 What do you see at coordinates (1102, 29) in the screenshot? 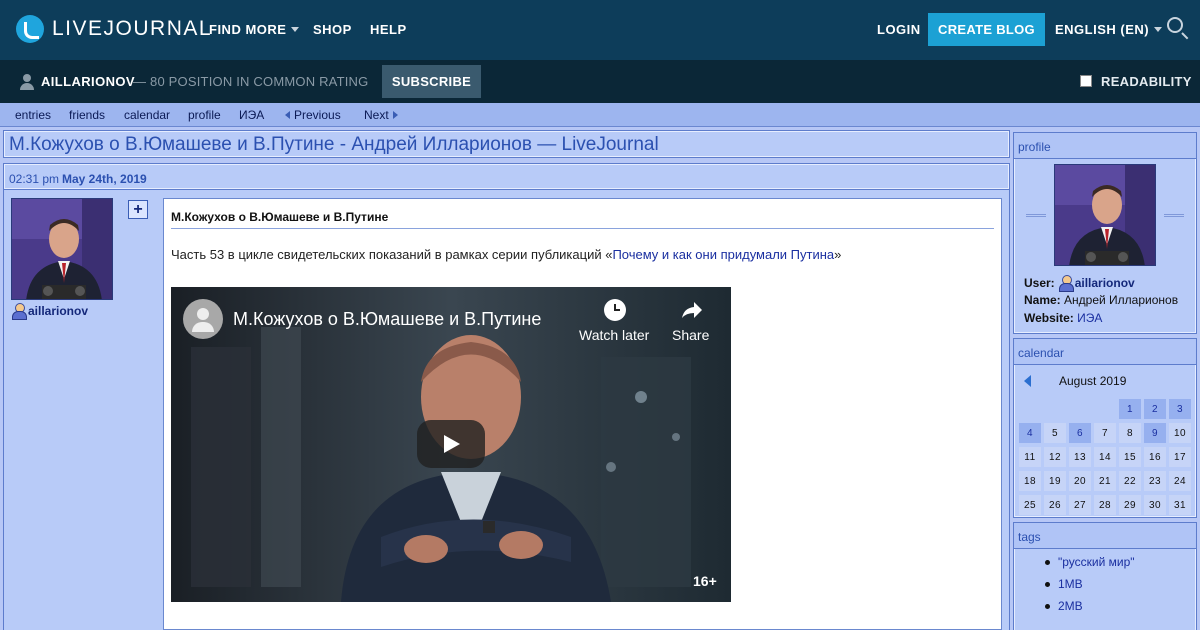
I see `language-label: ENGLISH (EN)` at bounding box center [1102, 29].